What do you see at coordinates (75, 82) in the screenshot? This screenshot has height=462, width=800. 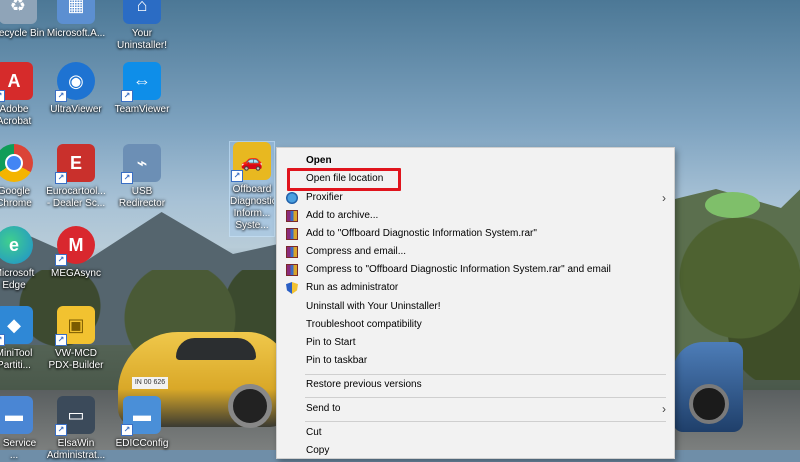 I see `ultraviewer-icon: ◉ ↗` at bounding box center [75, 82].